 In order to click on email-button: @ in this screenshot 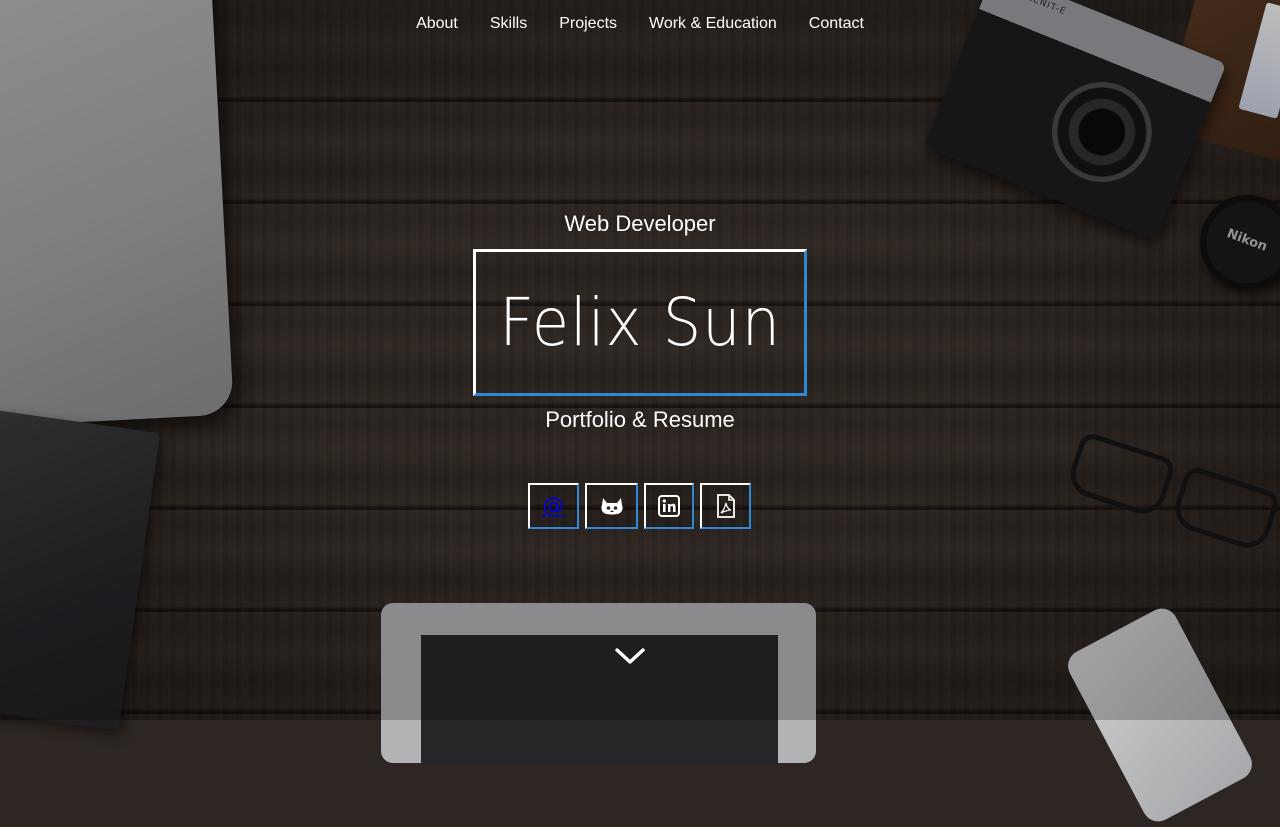, I will do `click(553, 506)`.